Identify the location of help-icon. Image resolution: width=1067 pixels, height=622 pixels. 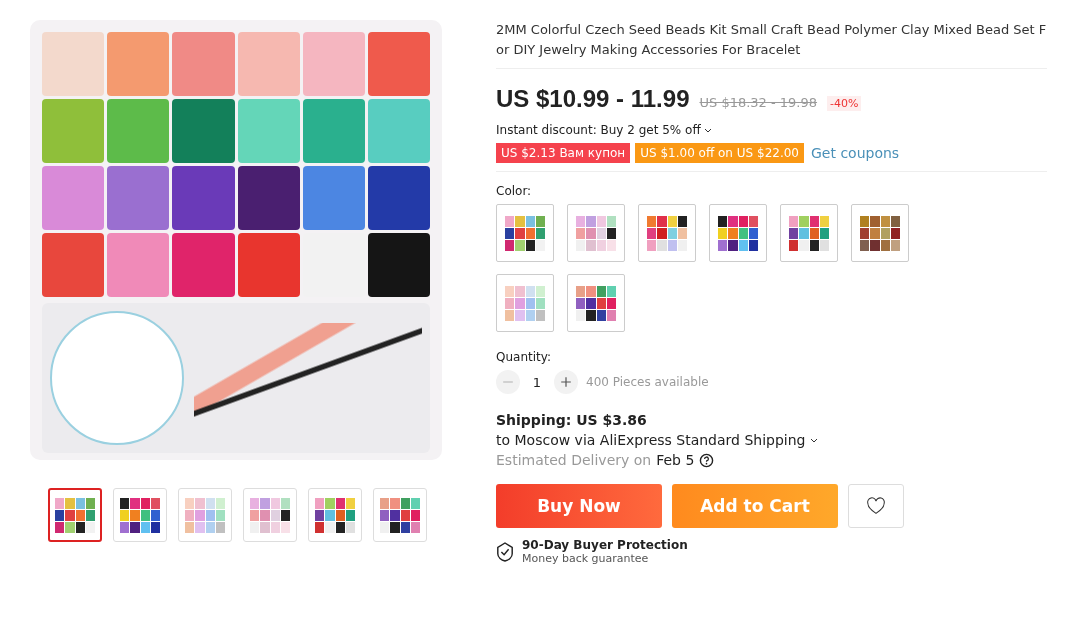
(707, 460).